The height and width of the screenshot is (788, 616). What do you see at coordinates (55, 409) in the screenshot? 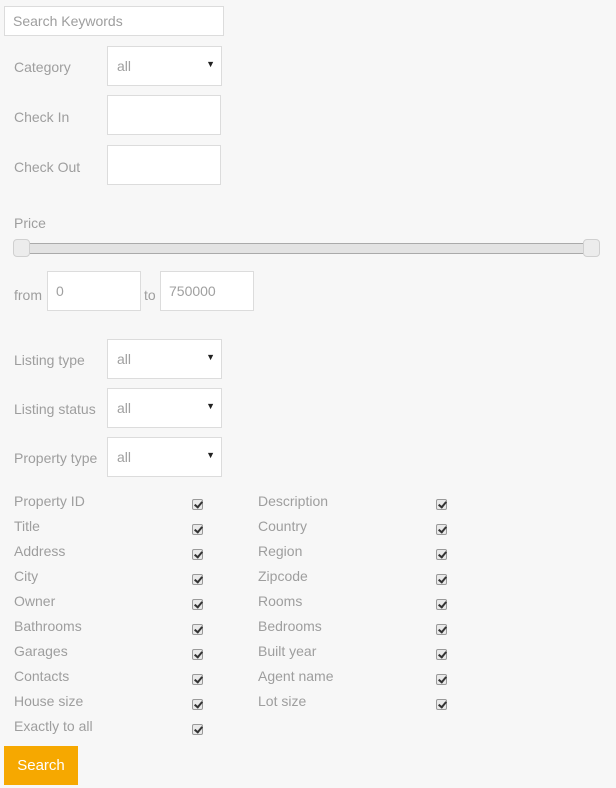
I see `listing-status-label: Listing status` at bounding box center [55, 409].